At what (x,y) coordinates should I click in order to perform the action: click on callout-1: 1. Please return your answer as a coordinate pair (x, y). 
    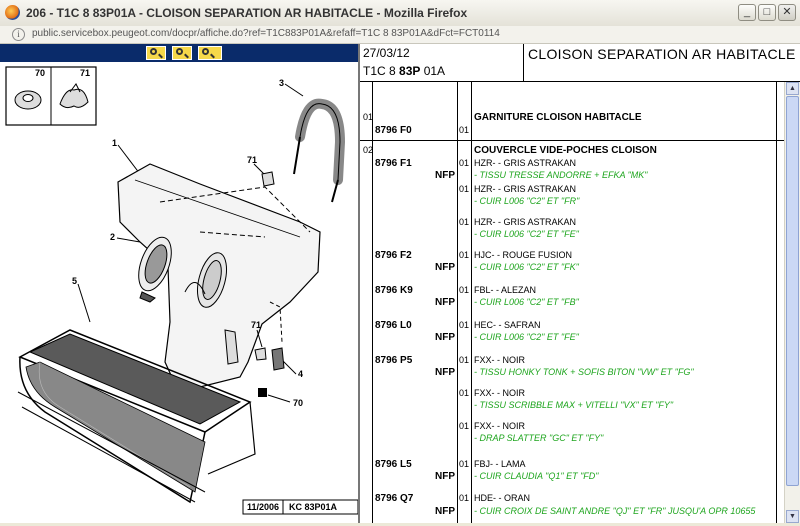
    Looking at the image, I should click on (114, 143).